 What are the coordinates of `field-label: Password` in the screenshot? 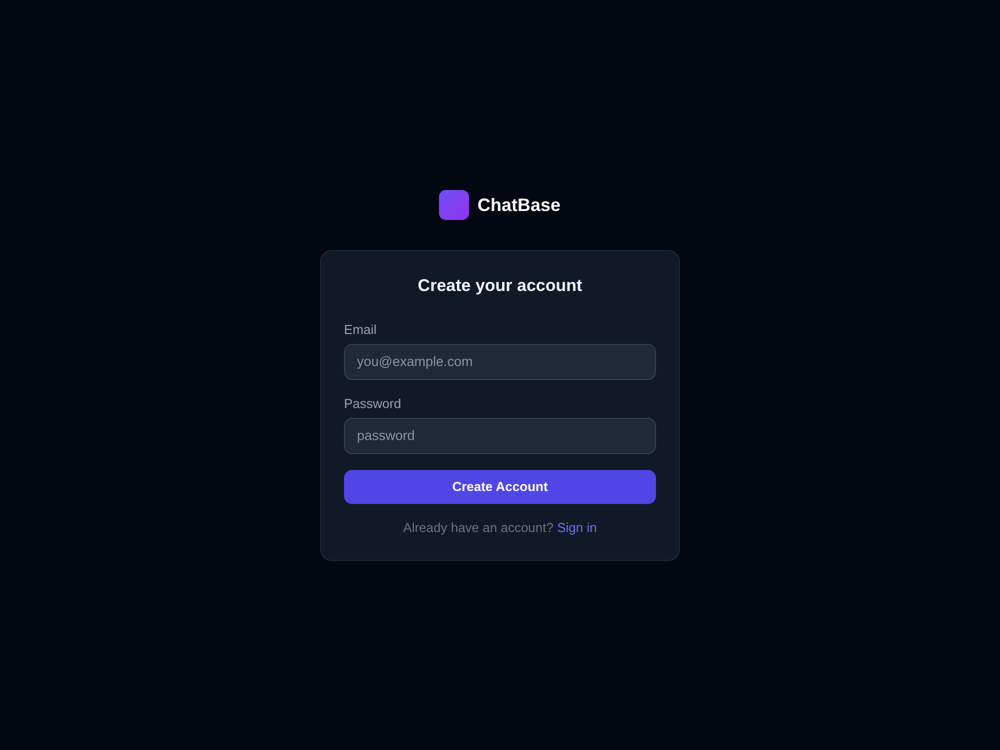 It's located at (373, 403).